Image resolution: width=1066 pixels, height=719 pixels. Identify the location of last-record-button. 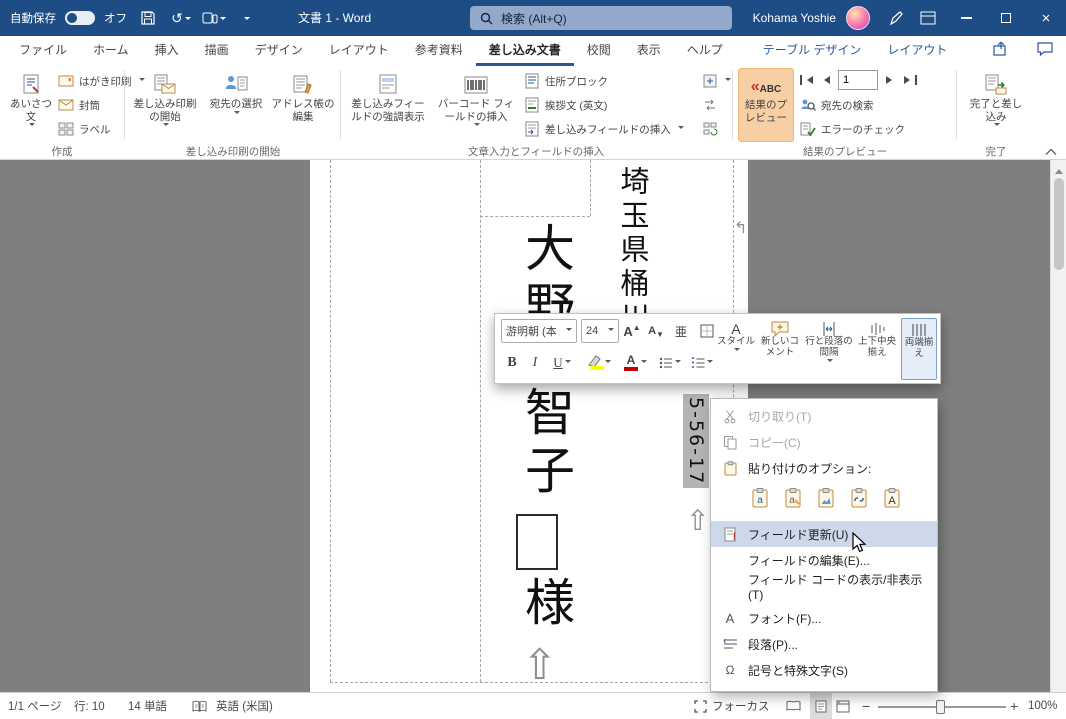
(910, 80).